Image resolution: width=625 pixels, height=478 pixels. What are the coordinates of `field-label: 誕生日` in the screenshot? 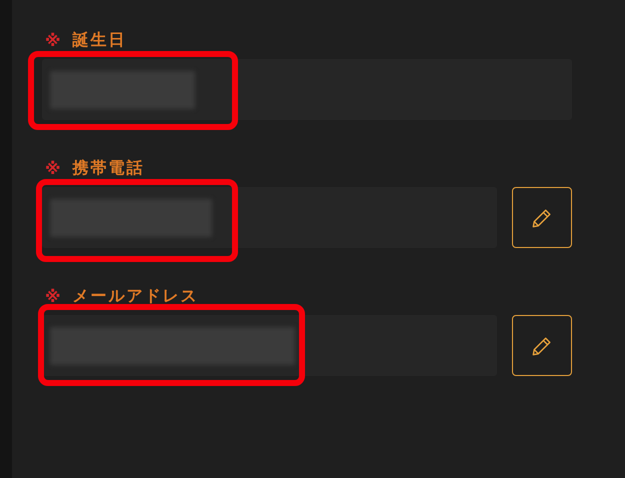 It's located at (99, 40).